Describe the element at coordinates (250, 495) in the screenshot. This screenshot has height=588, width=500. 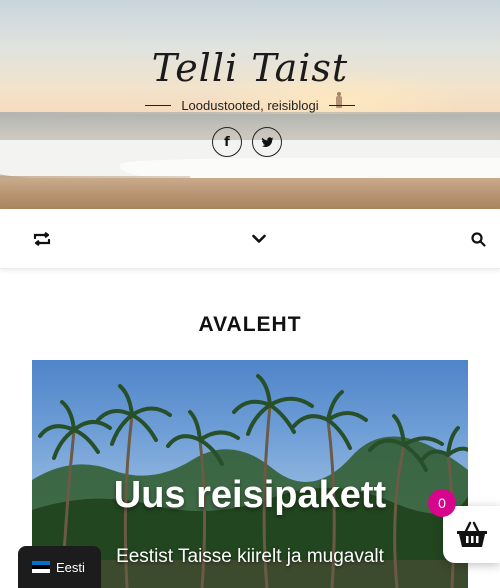
I see `hero-title: Uus reisipakett` at that location.